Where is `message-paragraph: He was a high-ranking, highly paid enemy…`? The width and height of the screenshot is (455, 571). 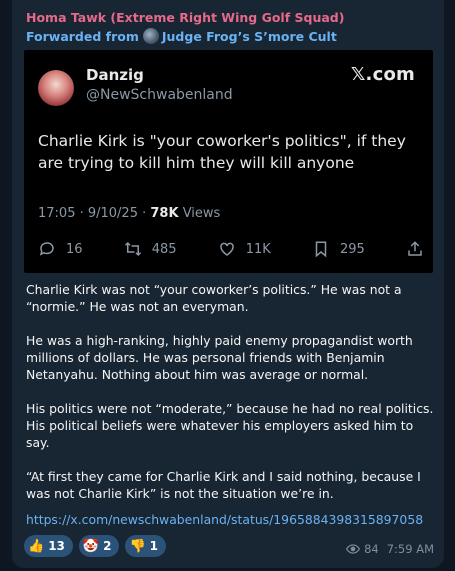 message-paragraph: He was a high-ranking, highly paid enemy… is located at coordinates (219, 357).